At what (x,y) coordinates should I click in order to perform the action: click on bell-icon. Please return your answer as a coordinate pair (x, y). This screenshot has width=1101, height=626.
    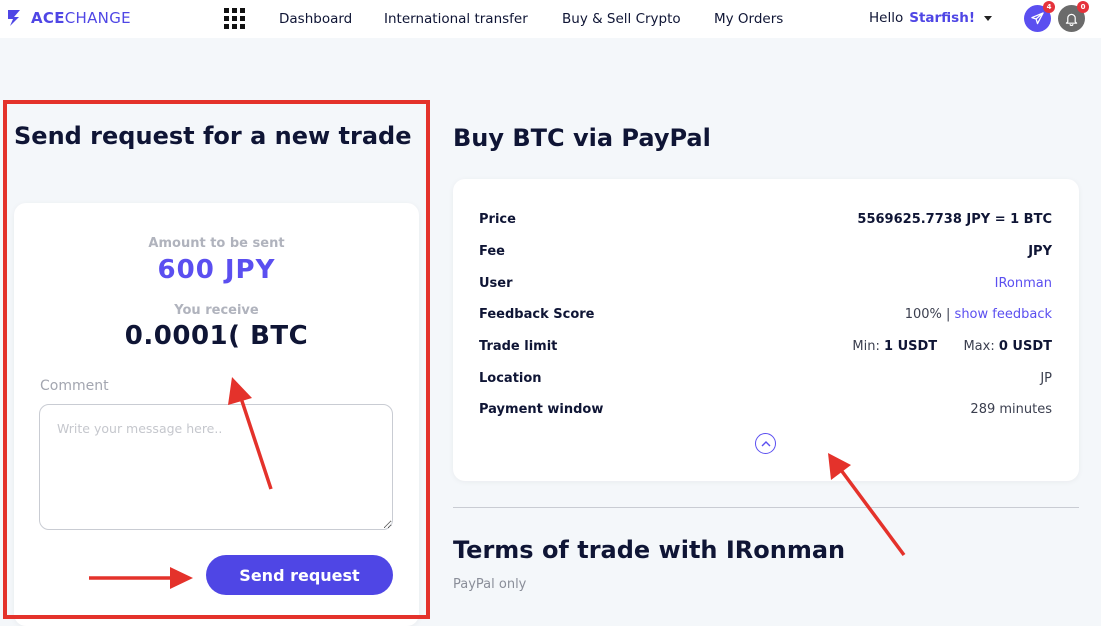
    Looking at the image, I should click on (1071, 19).